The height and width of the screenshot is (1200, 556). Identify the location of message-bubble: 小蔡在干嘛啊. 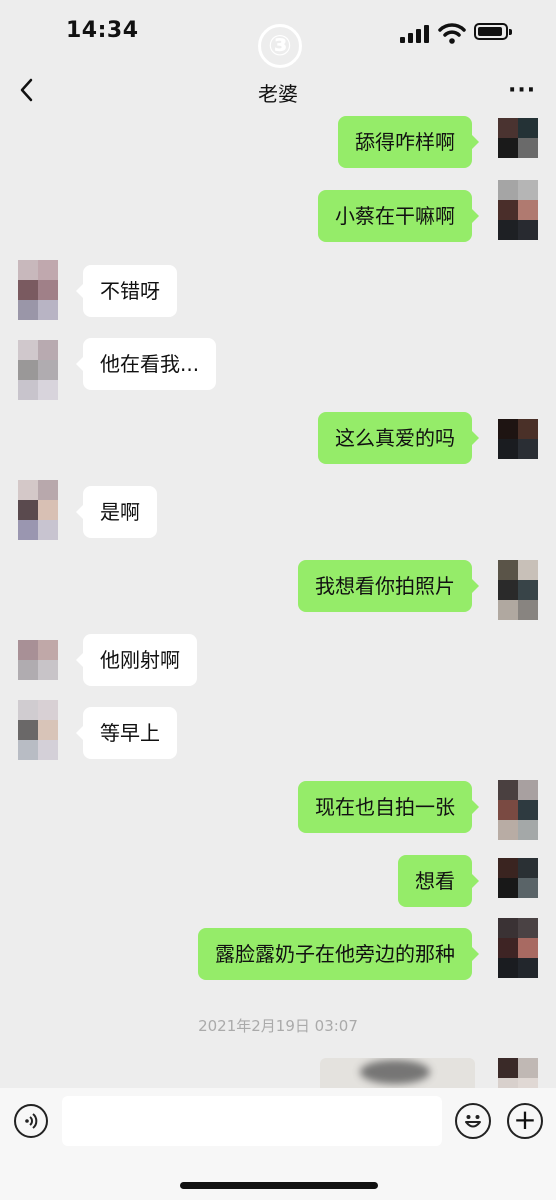
(398, 216).